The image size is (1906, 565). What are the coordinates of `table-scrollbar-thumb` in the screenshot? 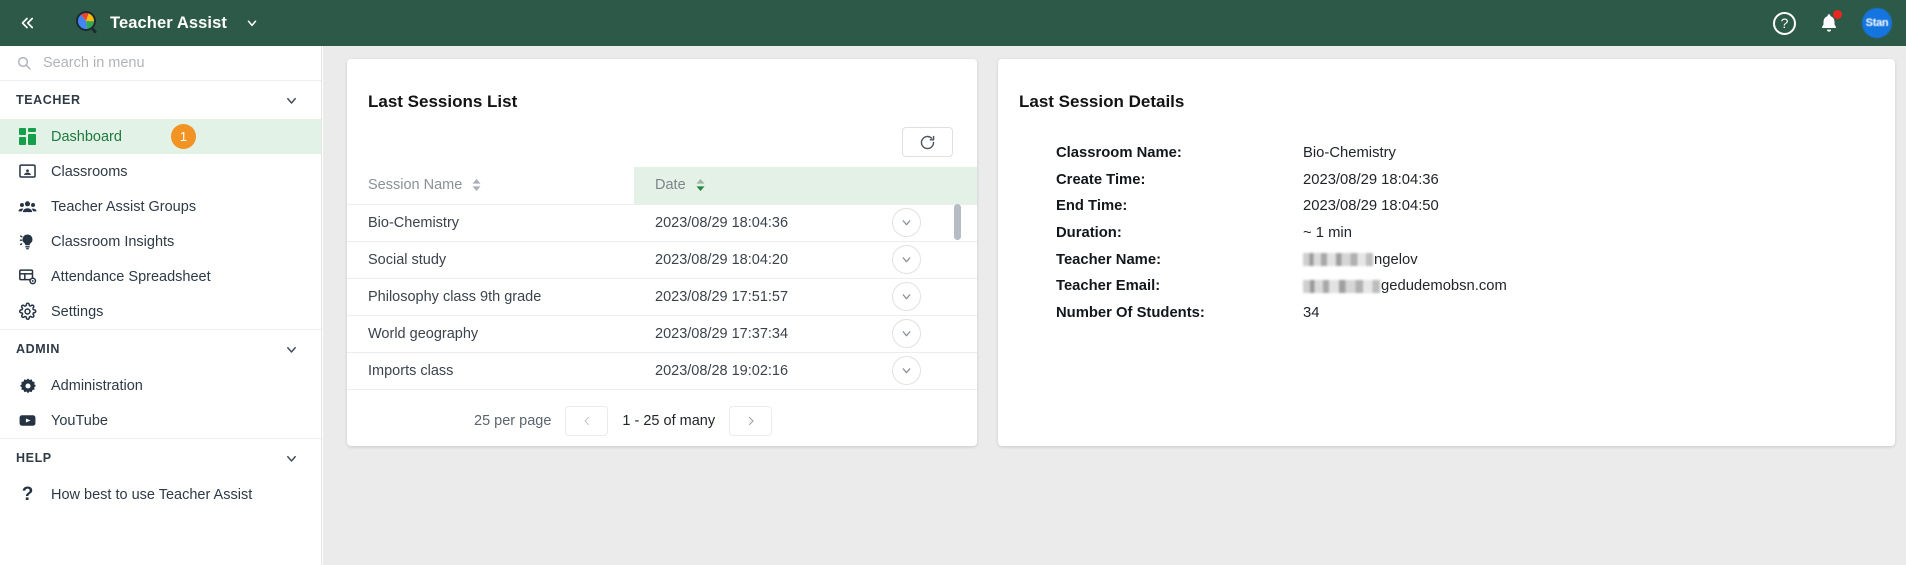 It's located at (957, 222).